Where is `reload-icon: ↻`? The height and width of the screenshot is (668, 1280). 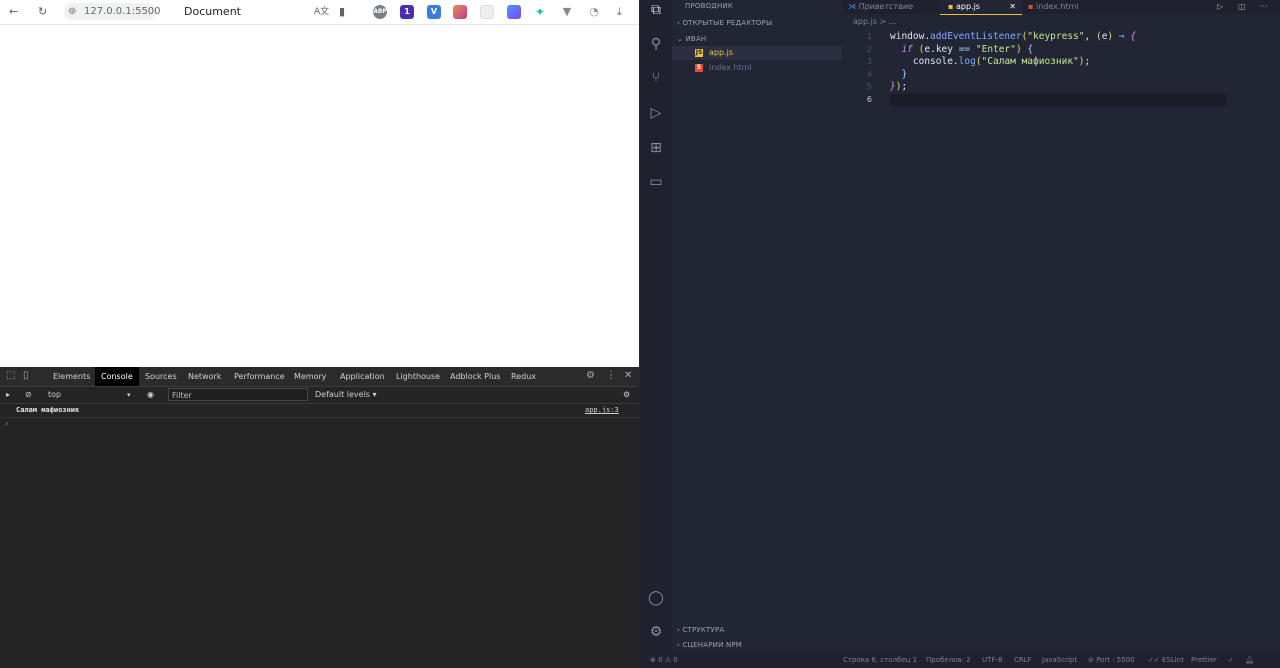 reload-icon: ↻ is located at coordinates (42, 12).